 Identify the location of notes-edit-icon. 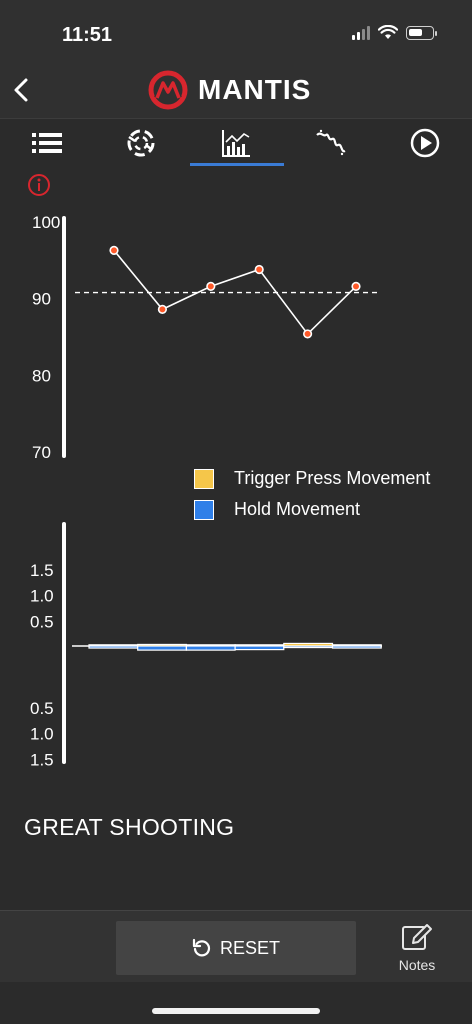
(417, 937).